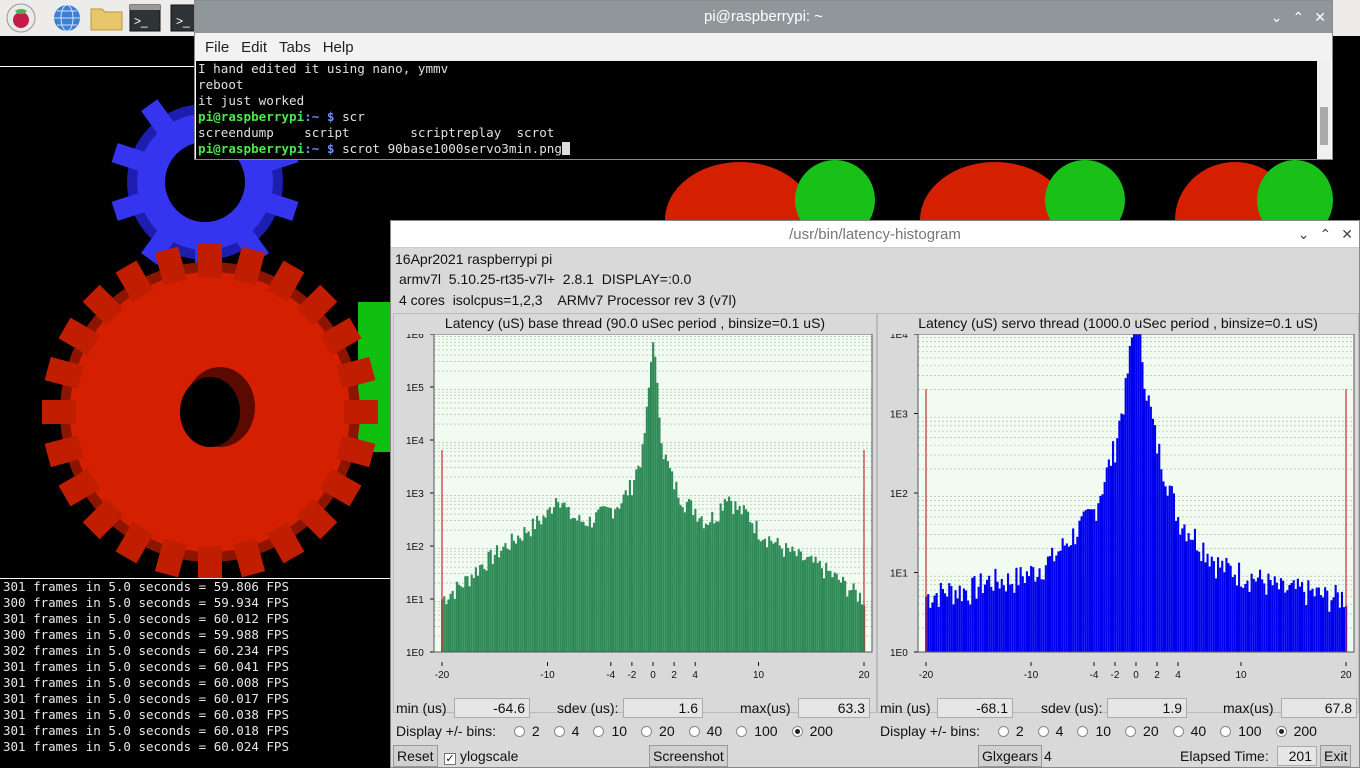  Describe the element at coordinates (1010, 756) in the screenshot. I see `glxgears-button: Glxgears` at that location.